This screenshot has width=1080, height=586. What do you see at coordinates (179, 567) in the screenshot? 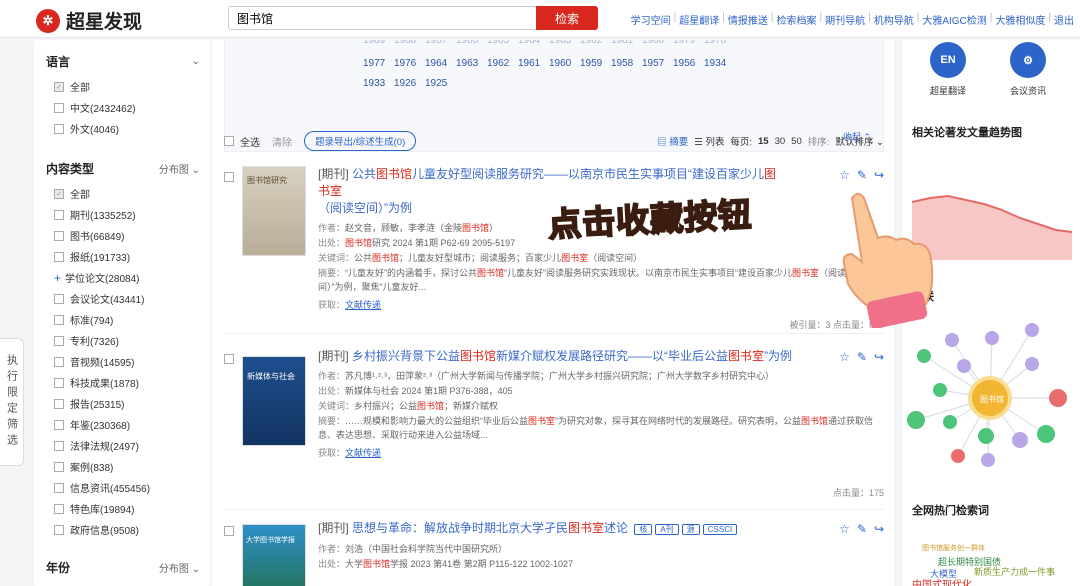
I see `facet-year-chart-link: 分布图 ⌄` at bounding box center [179, 567].